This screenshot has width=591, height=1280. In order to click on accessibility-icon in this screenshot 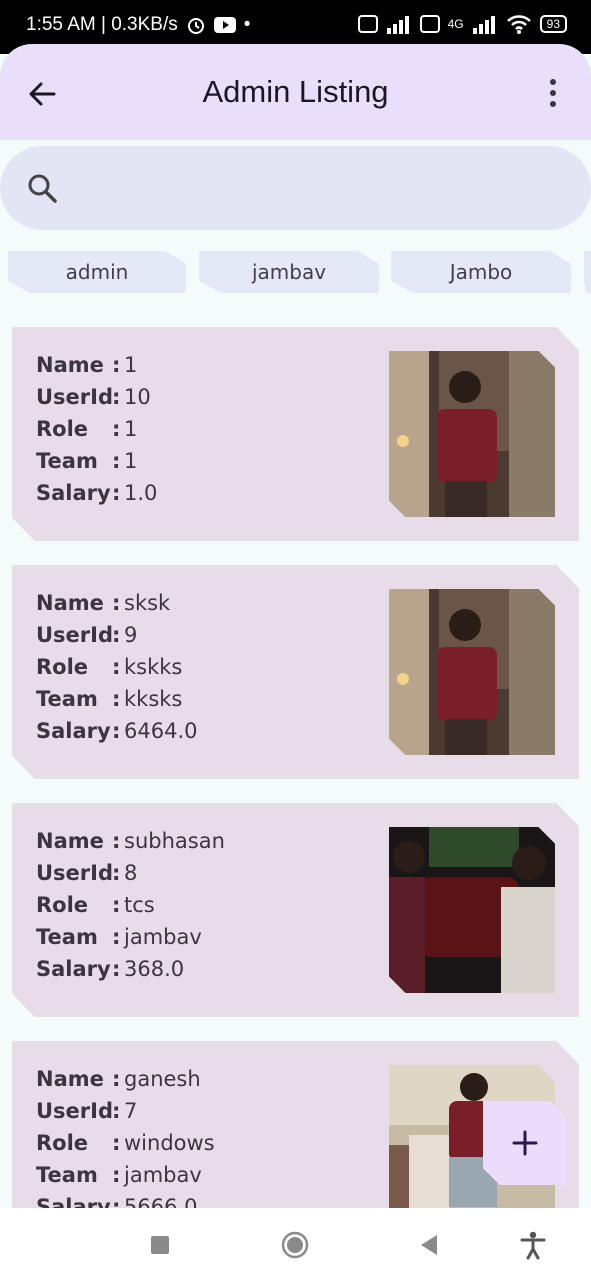, I will do `click(533, 1245)`.